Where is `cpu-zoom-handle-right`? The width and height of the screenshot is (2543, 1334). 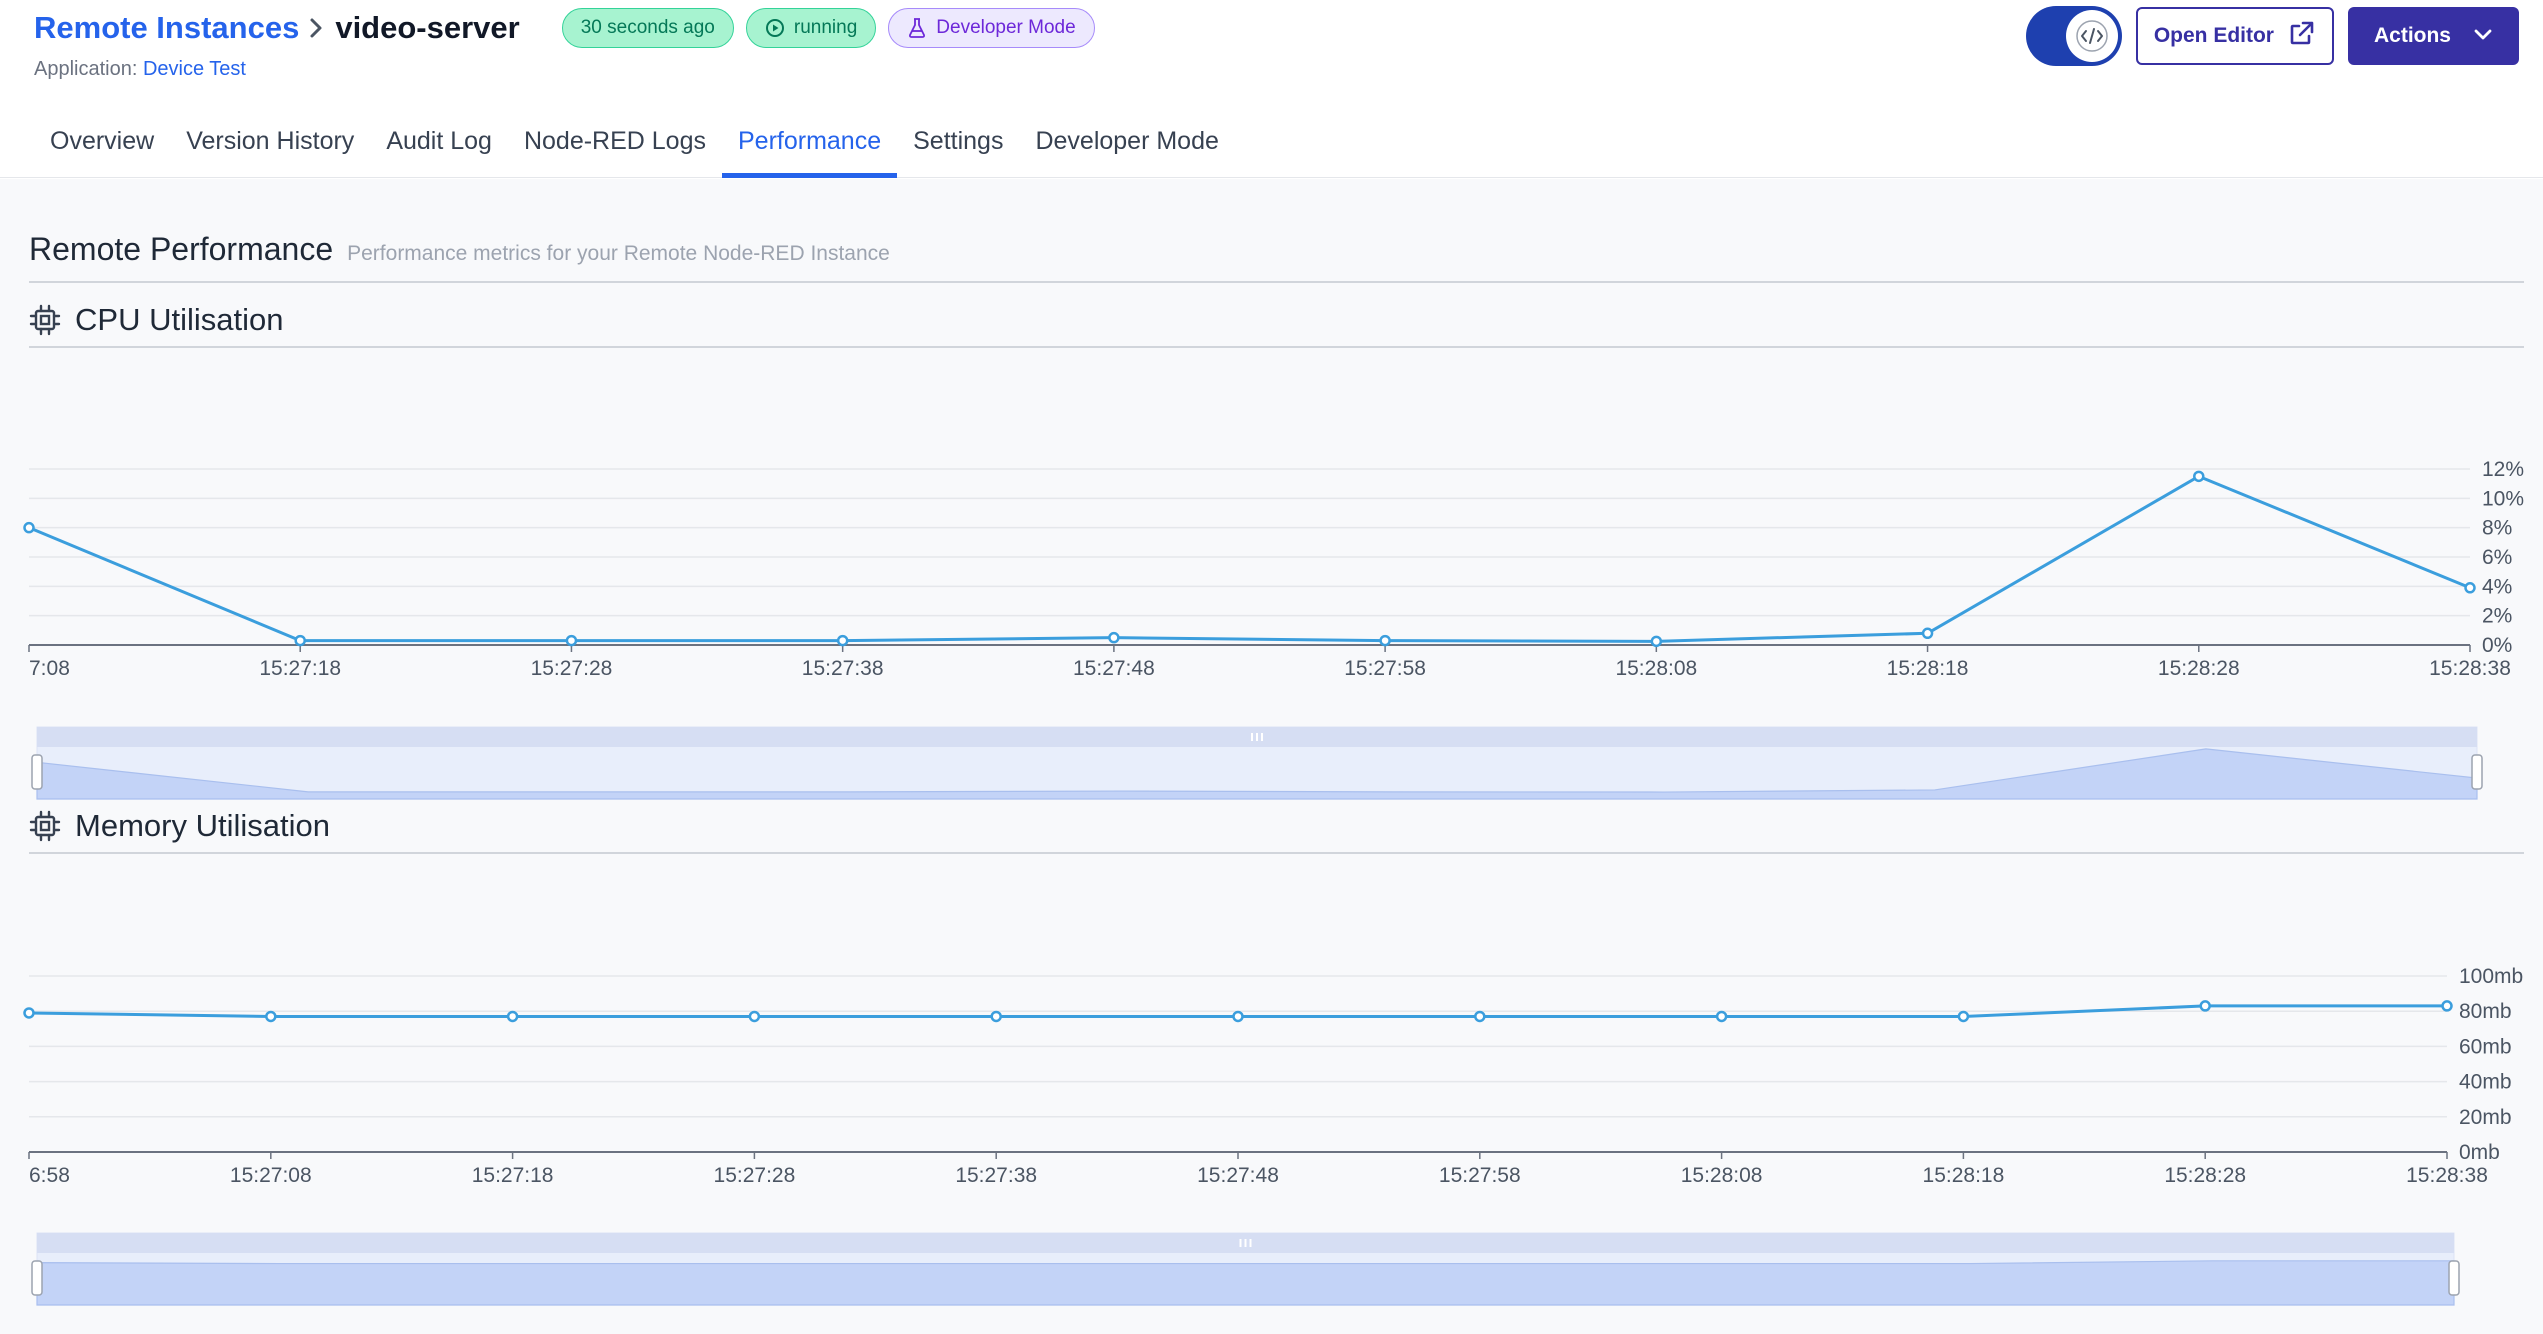
cpu-zoom-handle-right is located at coordinates (2477, 772).